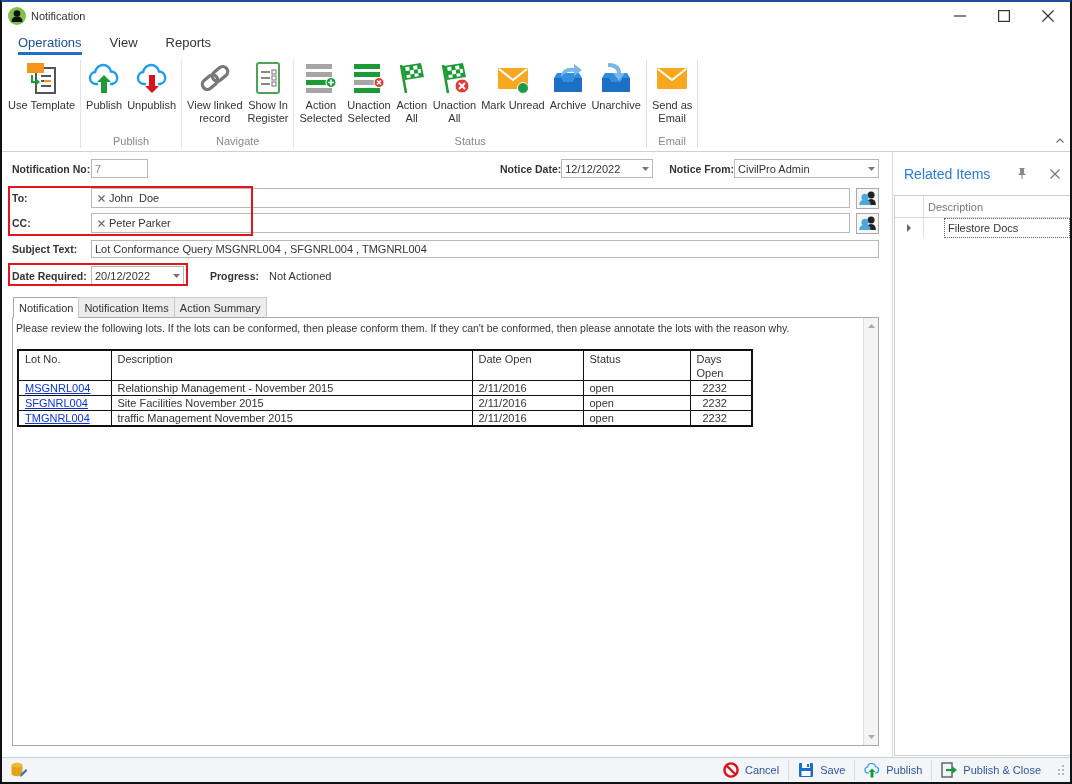 This screenshot has width=1072, height=784. I want to click on group-label: Publish, so click(131, 141).